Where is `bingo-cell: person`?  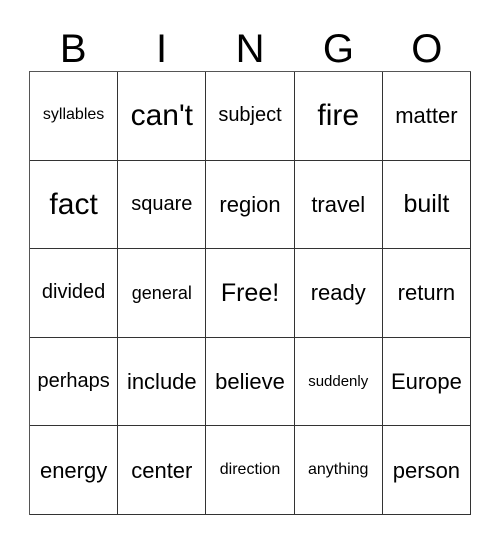
bingo-cell: person is located at coordinates (427, 470).